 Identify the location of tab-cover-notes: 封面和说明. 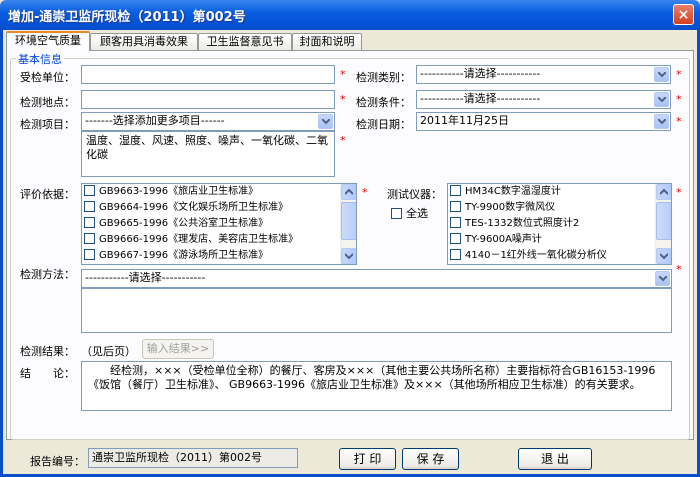
(327, 41).